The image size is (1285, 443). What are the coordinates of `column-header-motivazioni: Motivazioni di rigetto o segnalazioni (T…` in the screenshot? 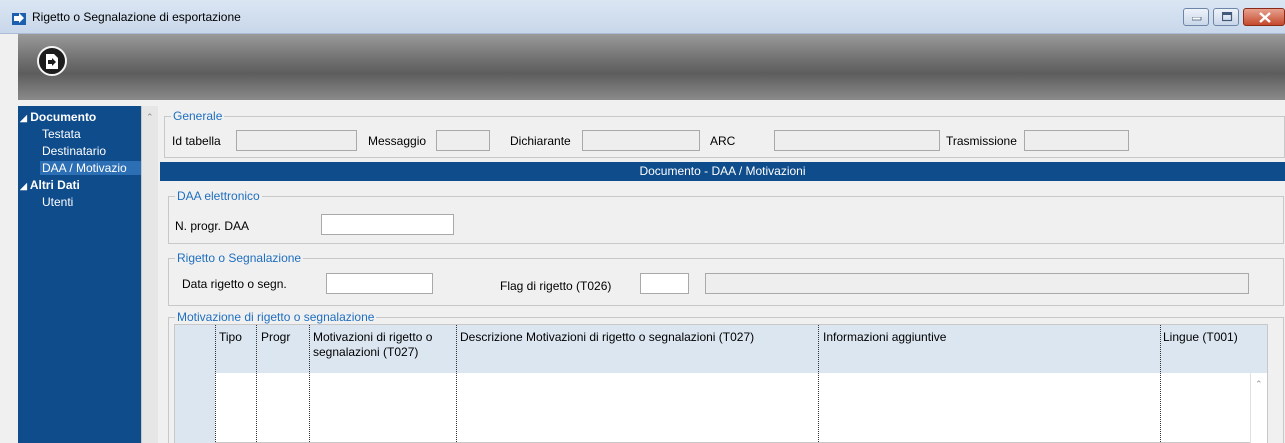 It's located at (383, 345).